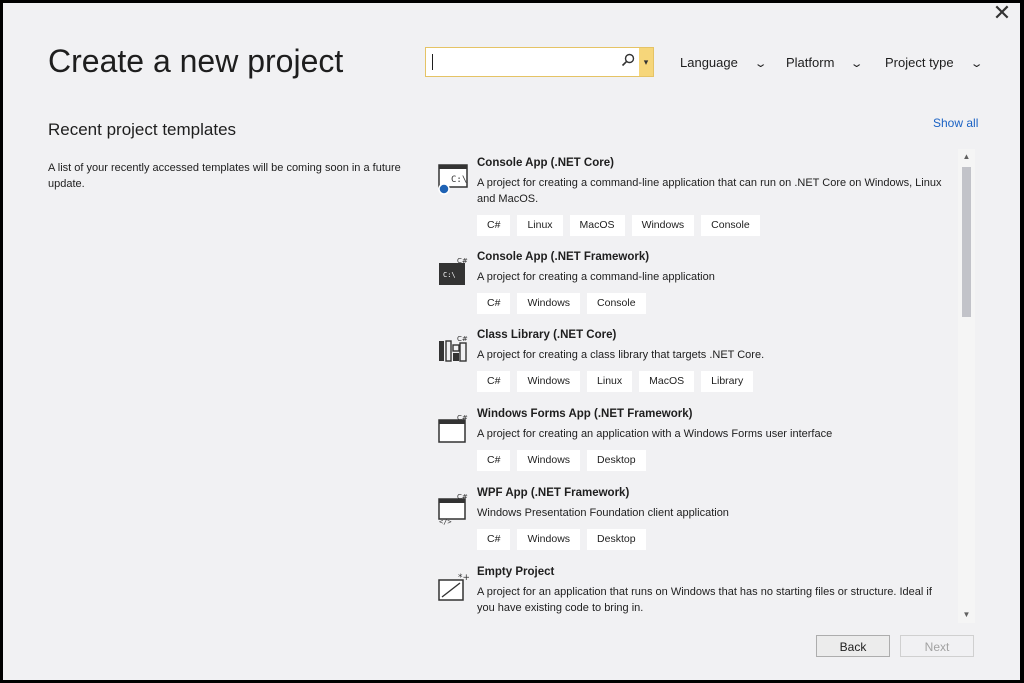  What do you see at coordinates (966, 386) in the screenshot?
I see `template-list-scrollbar: ▲ ▼` at bounding box center [966, 386].